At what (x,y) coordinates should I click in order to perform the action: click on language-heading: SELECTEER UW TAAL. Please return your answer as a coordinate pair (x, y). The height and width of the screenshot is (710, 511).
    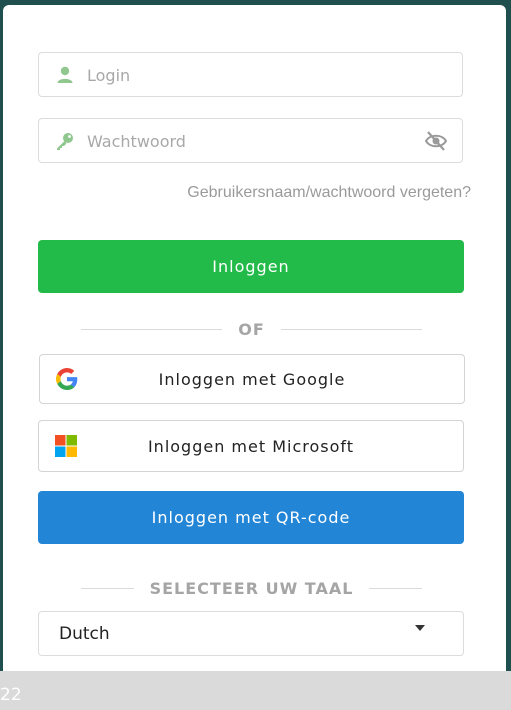
    Looking at the image, I should click on (251, 588).